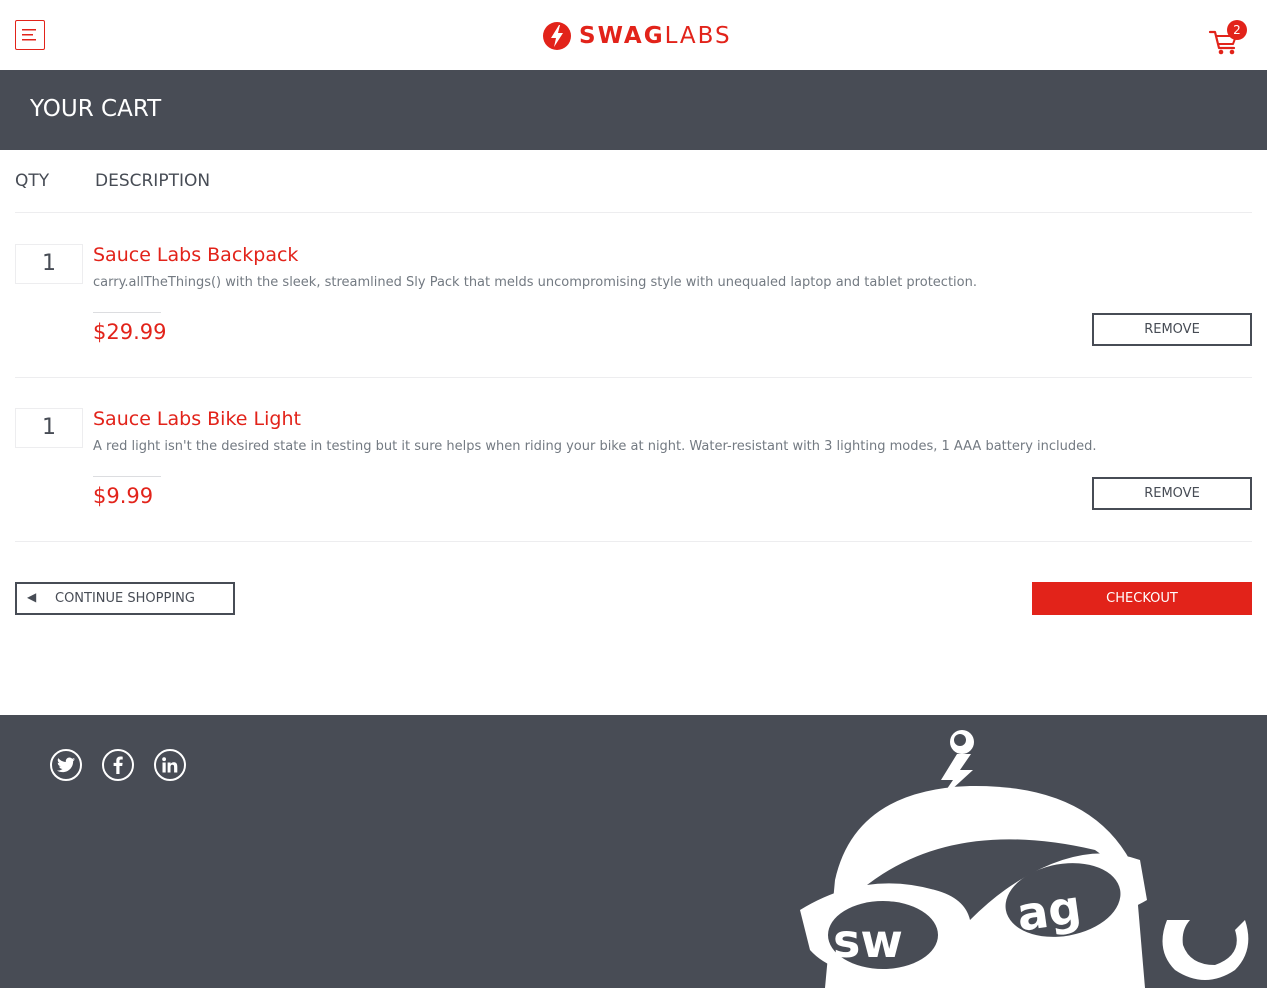 The width and height of the screenshot is (1284, 988). What do you see at coordinates (1275, 494) in the screenshot?
I see `scrollbar-track` at bounding box center [1275, 494].